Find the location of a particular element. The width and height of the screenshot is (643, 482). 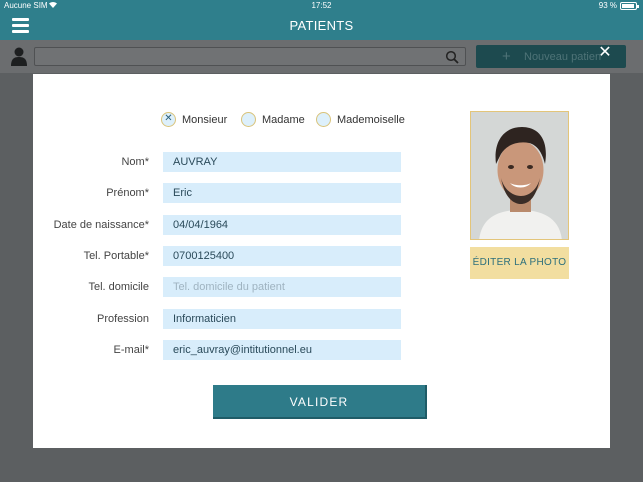

close-icon: ✕ is located at coordinates (605, 52).